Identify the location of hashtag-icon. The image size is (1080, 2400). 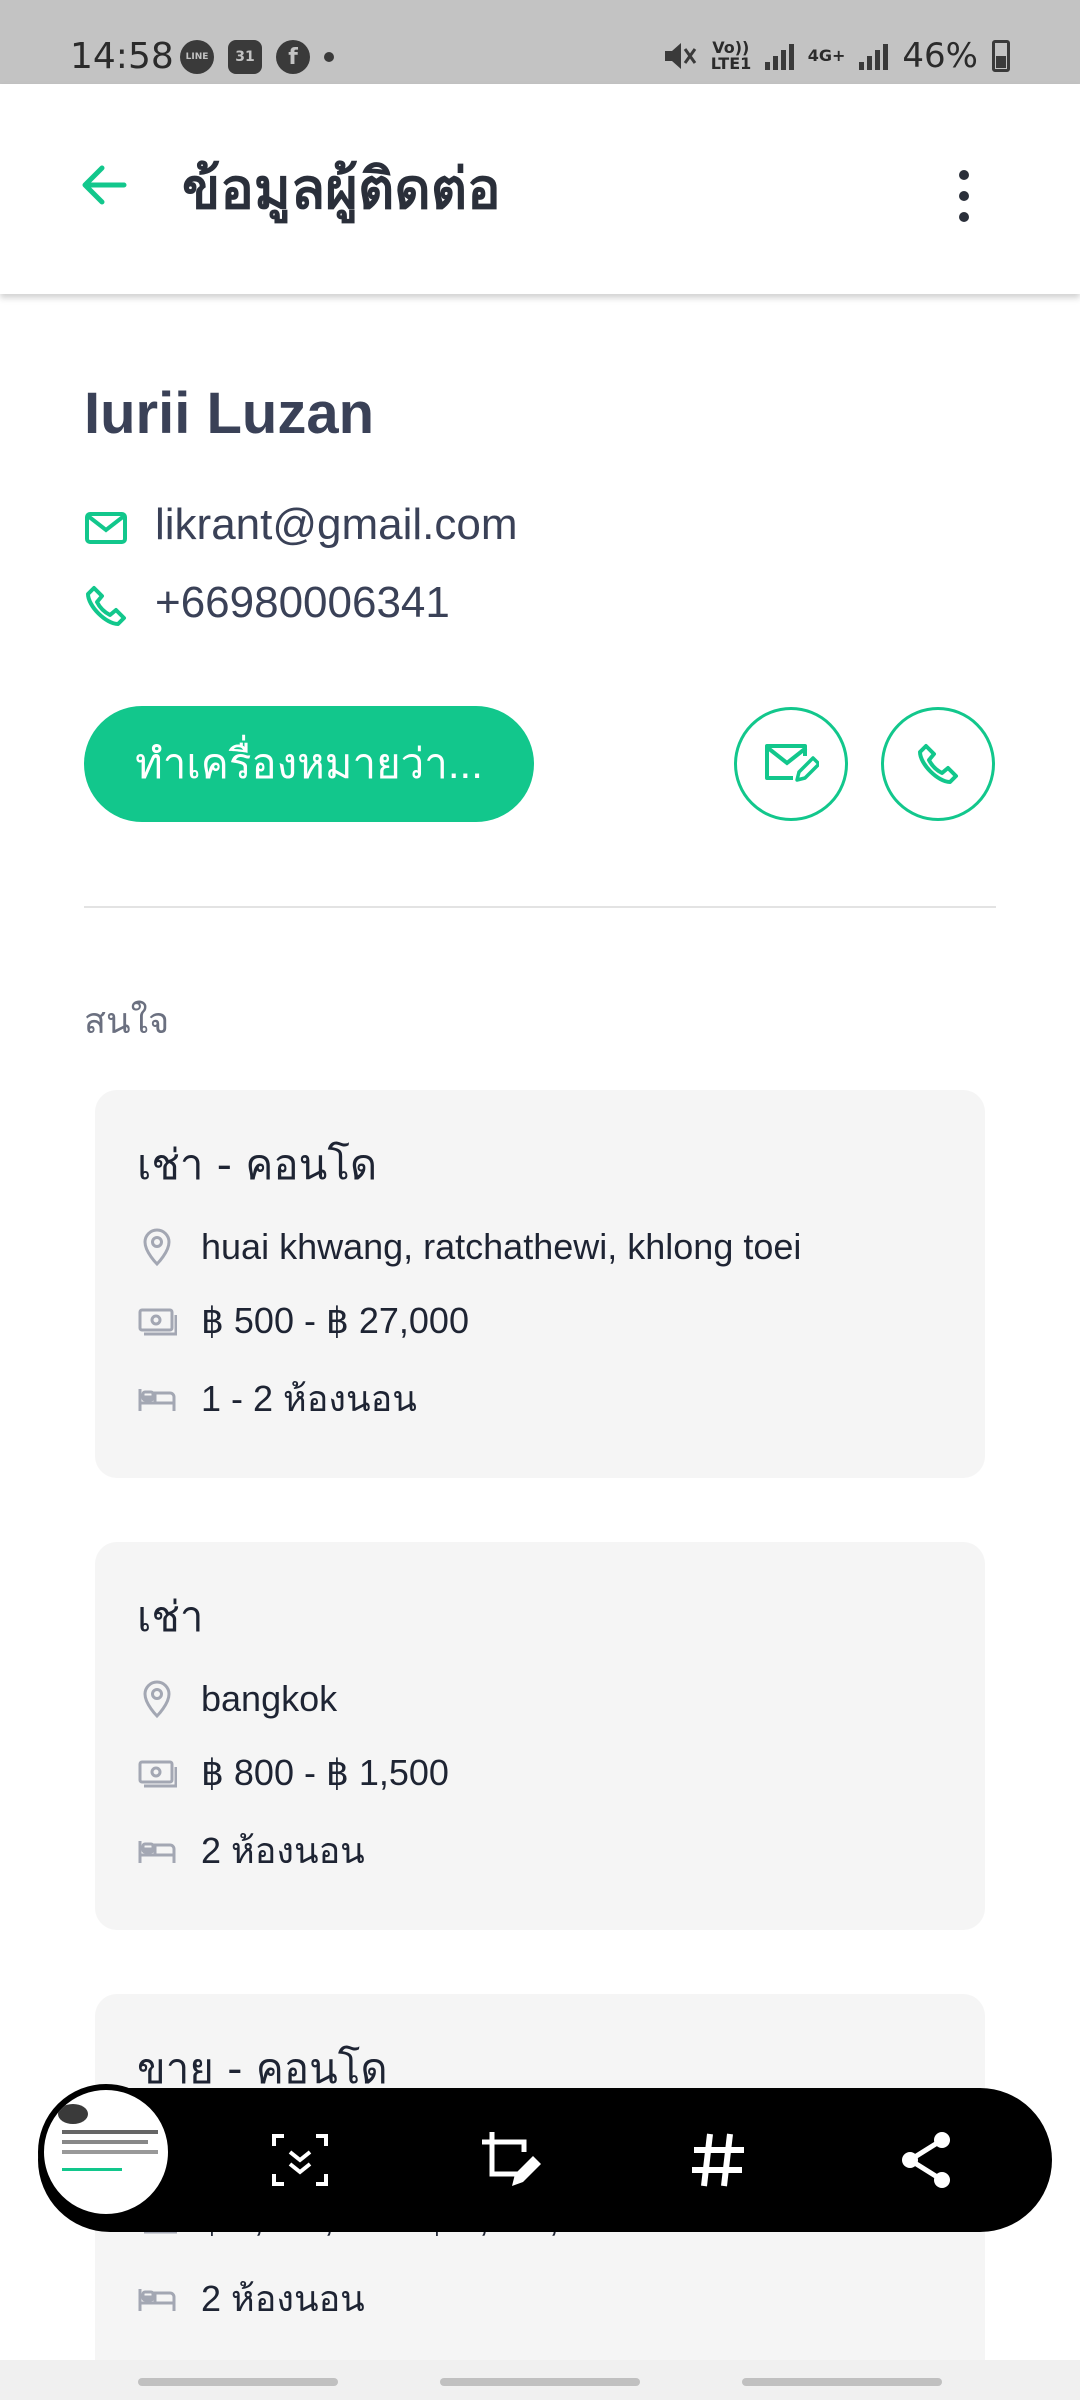
(718, 2160).